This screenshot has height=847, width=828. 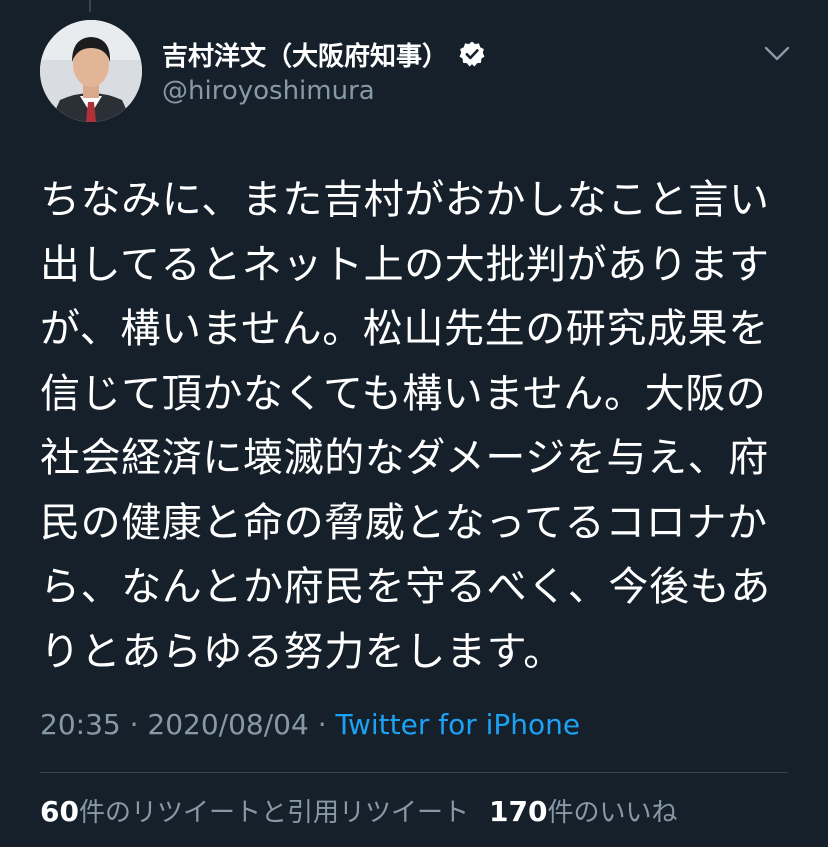 I want to click on author-handle: @hiroyoshimura, so click(x=324, y=91).